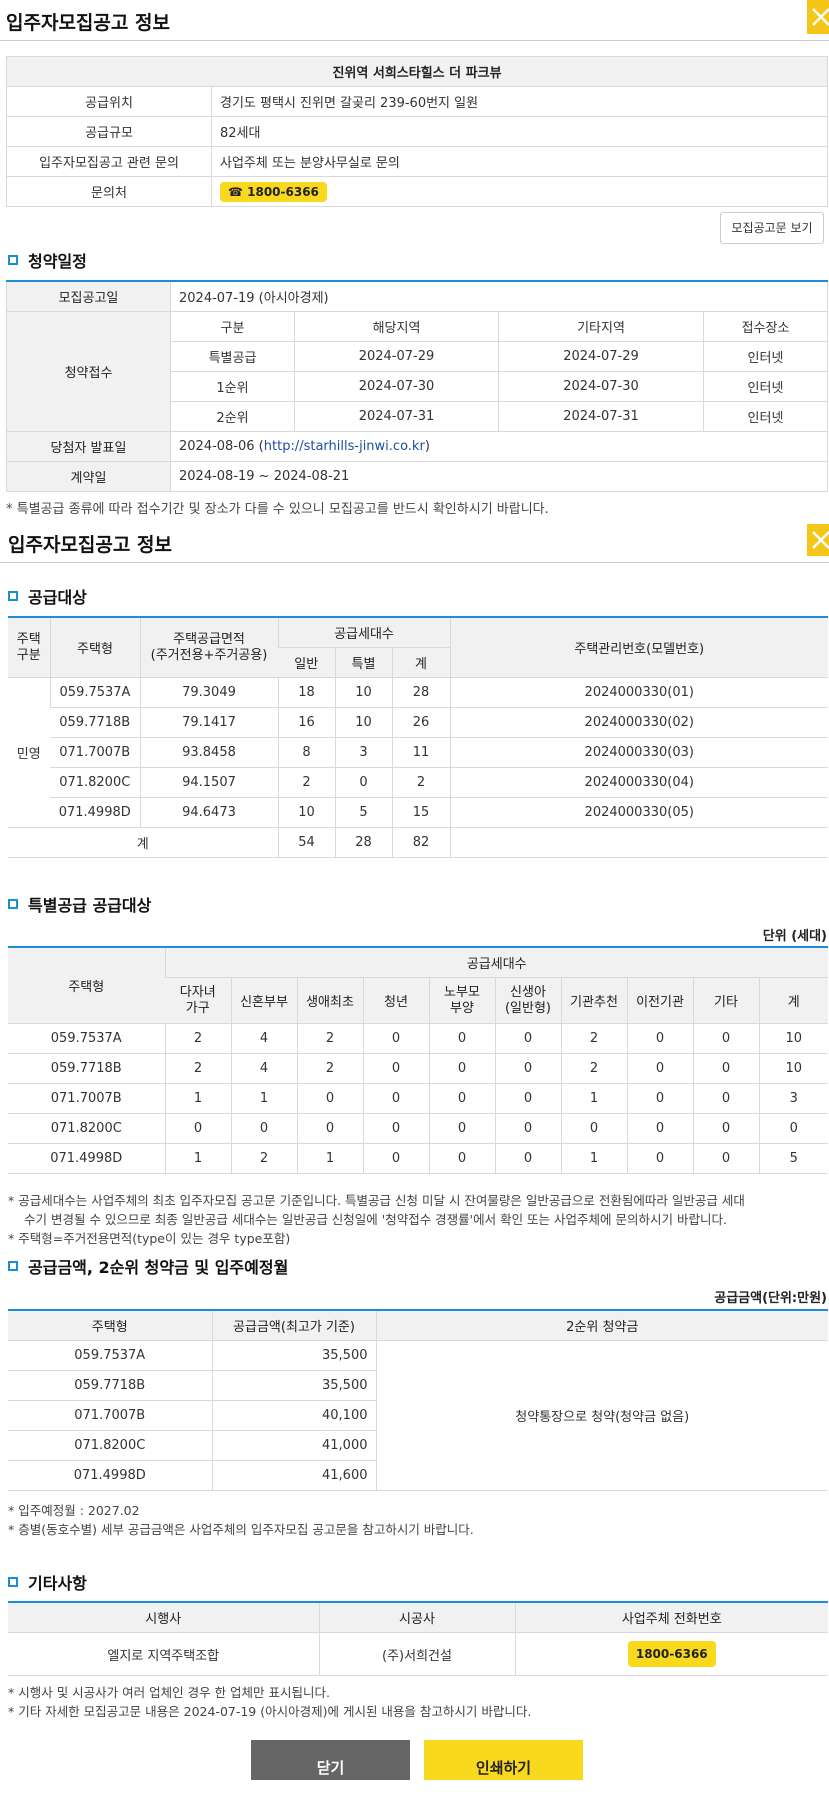  What do you see at coordinates (95, 722) in the screenshot?
I see `cell: 059.7718B` at bounding box center [95, 722].